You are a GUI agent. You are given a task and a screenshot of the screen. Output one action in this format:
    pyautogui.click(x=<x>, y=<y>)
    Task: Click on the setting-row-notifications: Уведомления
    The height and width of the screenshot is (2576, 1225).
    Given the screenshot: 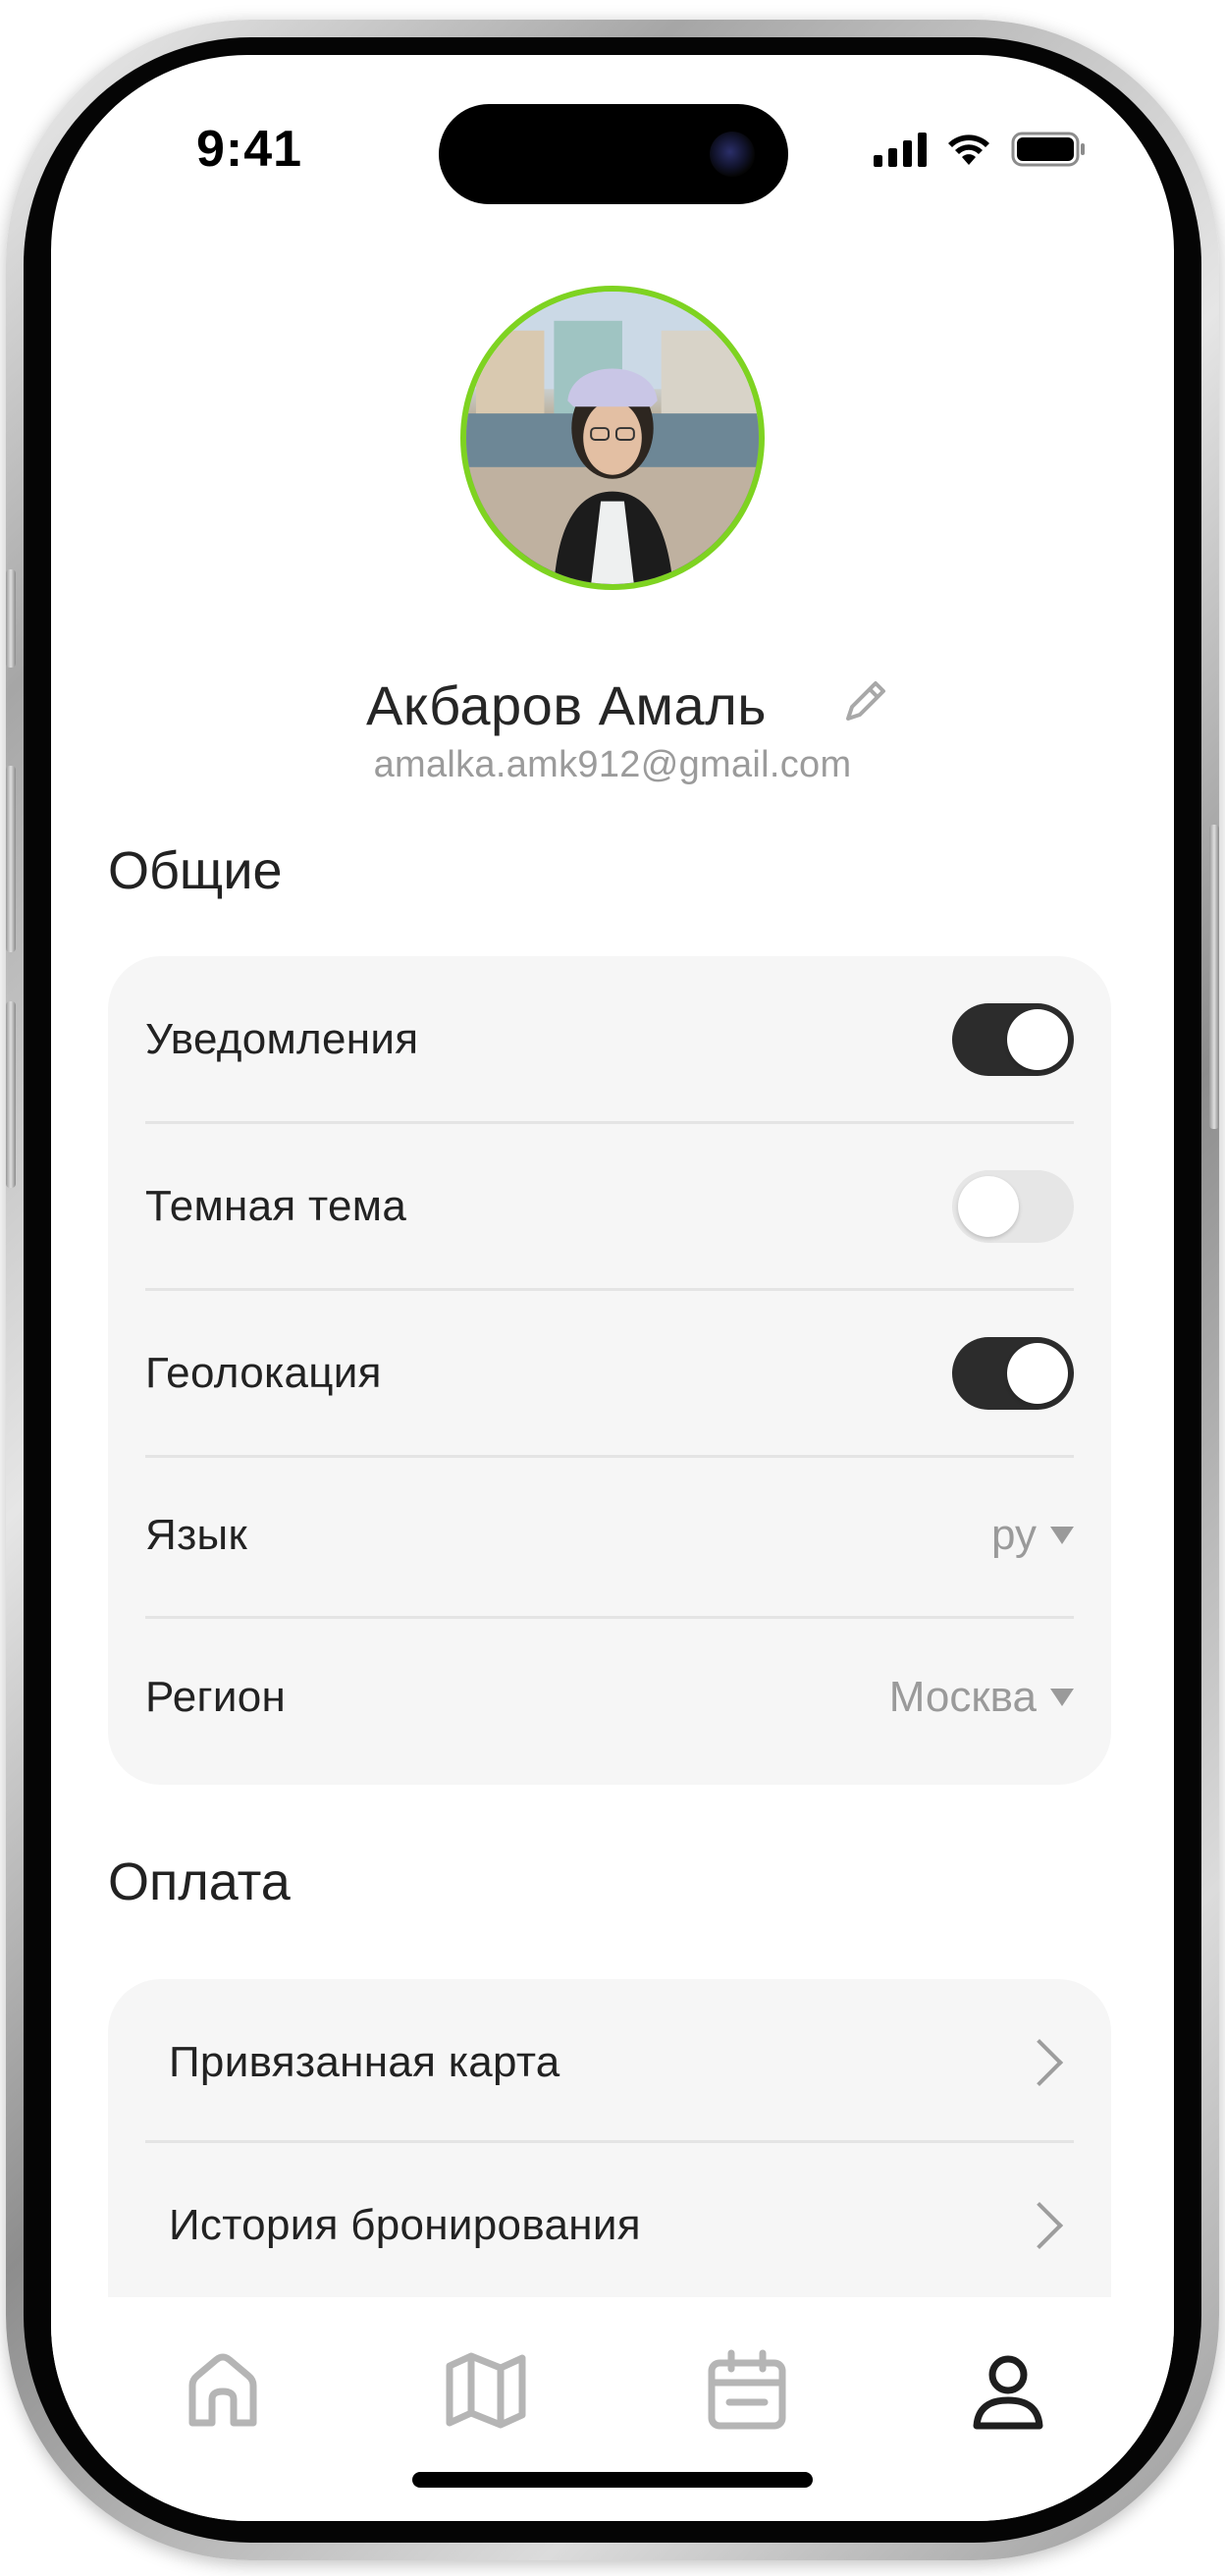 What is the action you would take?
    pyautogui.click(x=609, y=1039)
    